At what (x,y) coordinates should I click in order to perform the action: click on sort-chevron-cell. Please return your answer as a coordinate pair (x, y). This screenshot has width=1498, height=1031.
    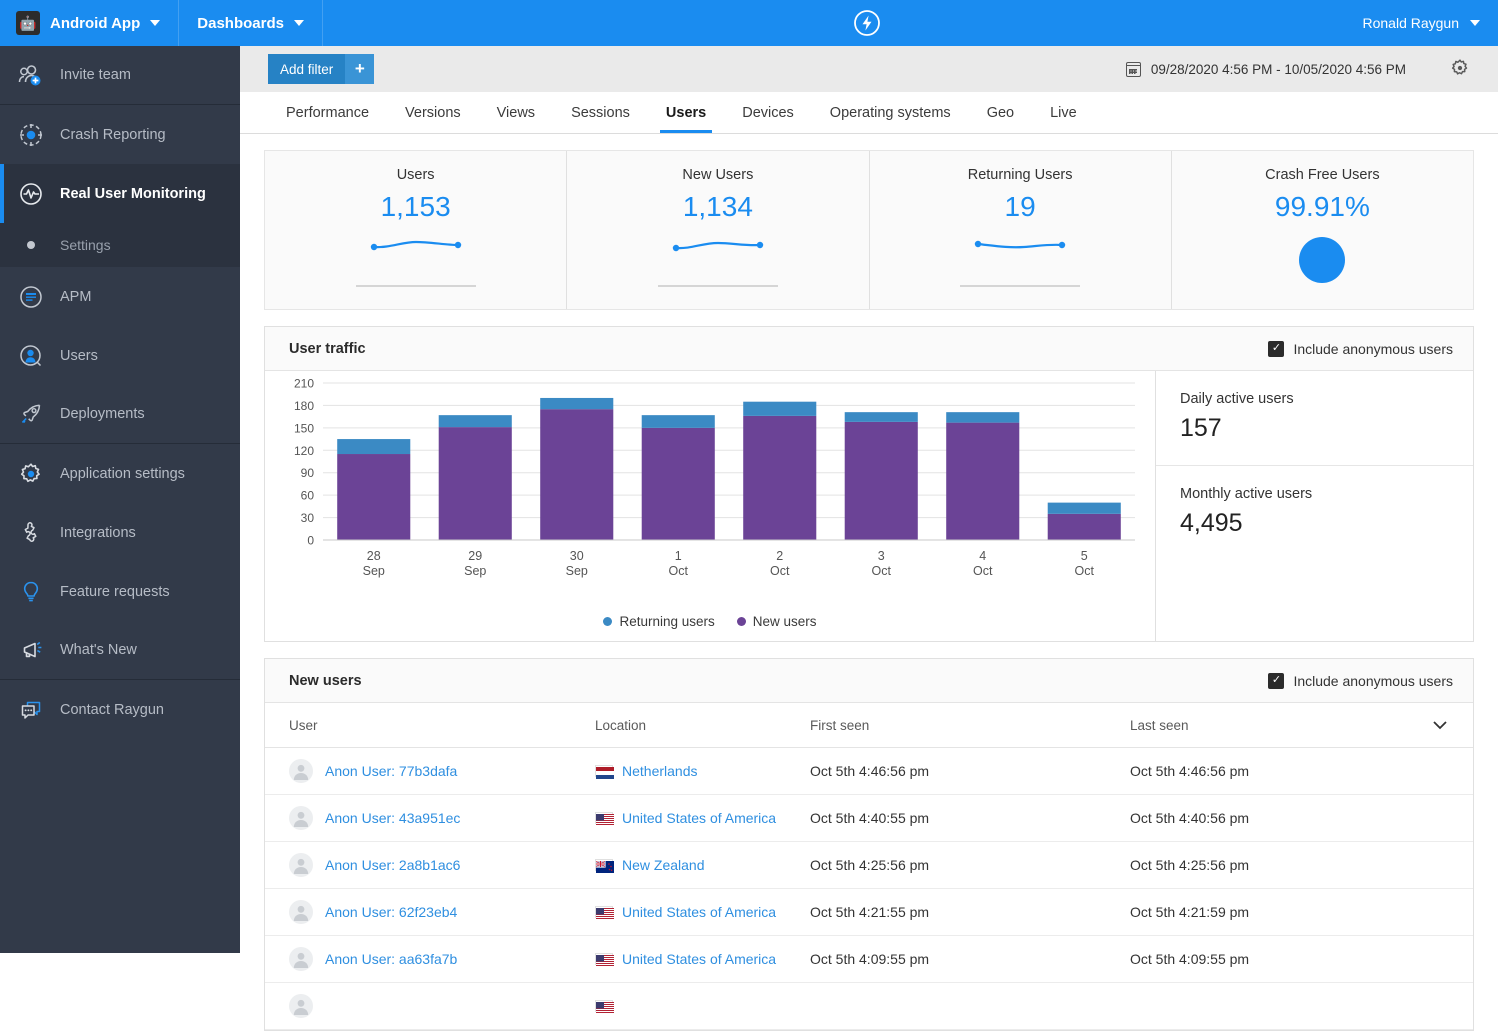
    Looking at the image, I should click on (1426, 725).